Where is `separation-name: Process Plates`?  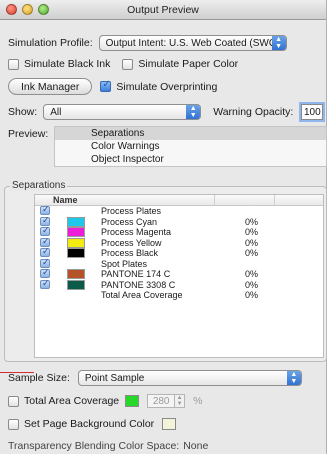 separation-name: Process Plates is located at coordinates (131, 211).